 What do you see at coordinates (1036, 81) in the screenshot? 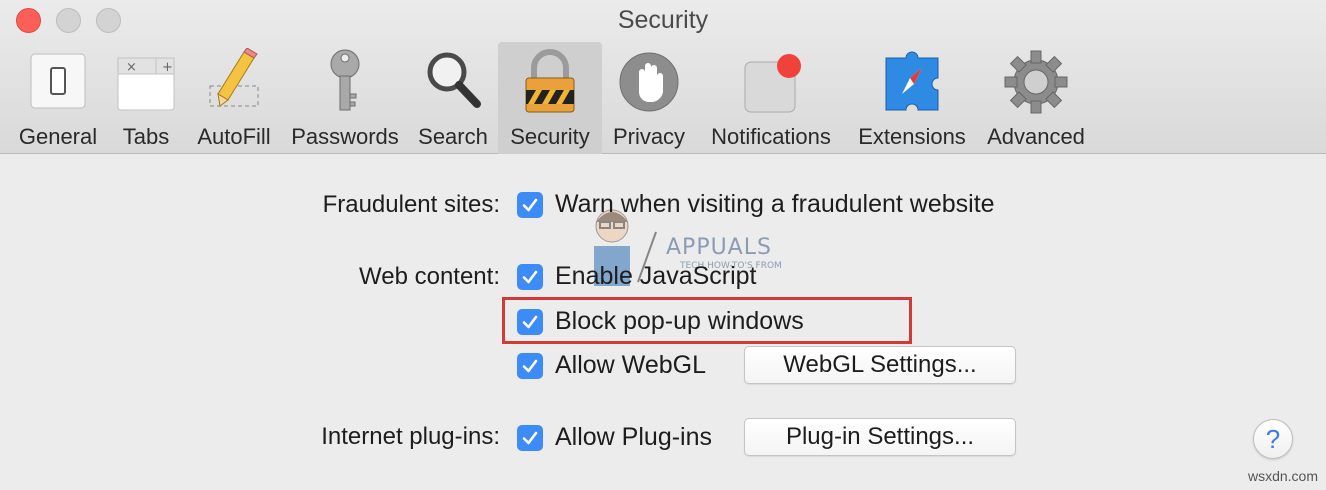
I see `gear-icon` at bounding box center [1036, 81].